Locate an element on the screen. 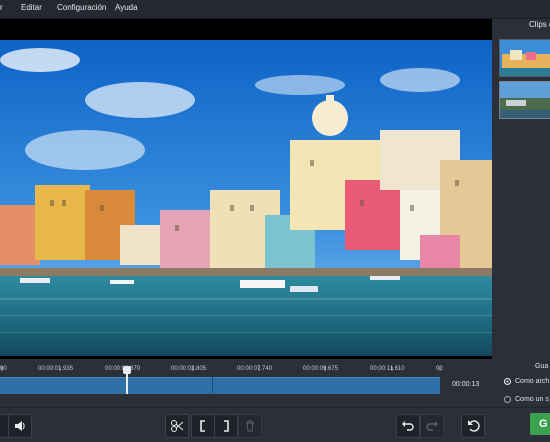  delete-button is located at coordinates (250, 426).